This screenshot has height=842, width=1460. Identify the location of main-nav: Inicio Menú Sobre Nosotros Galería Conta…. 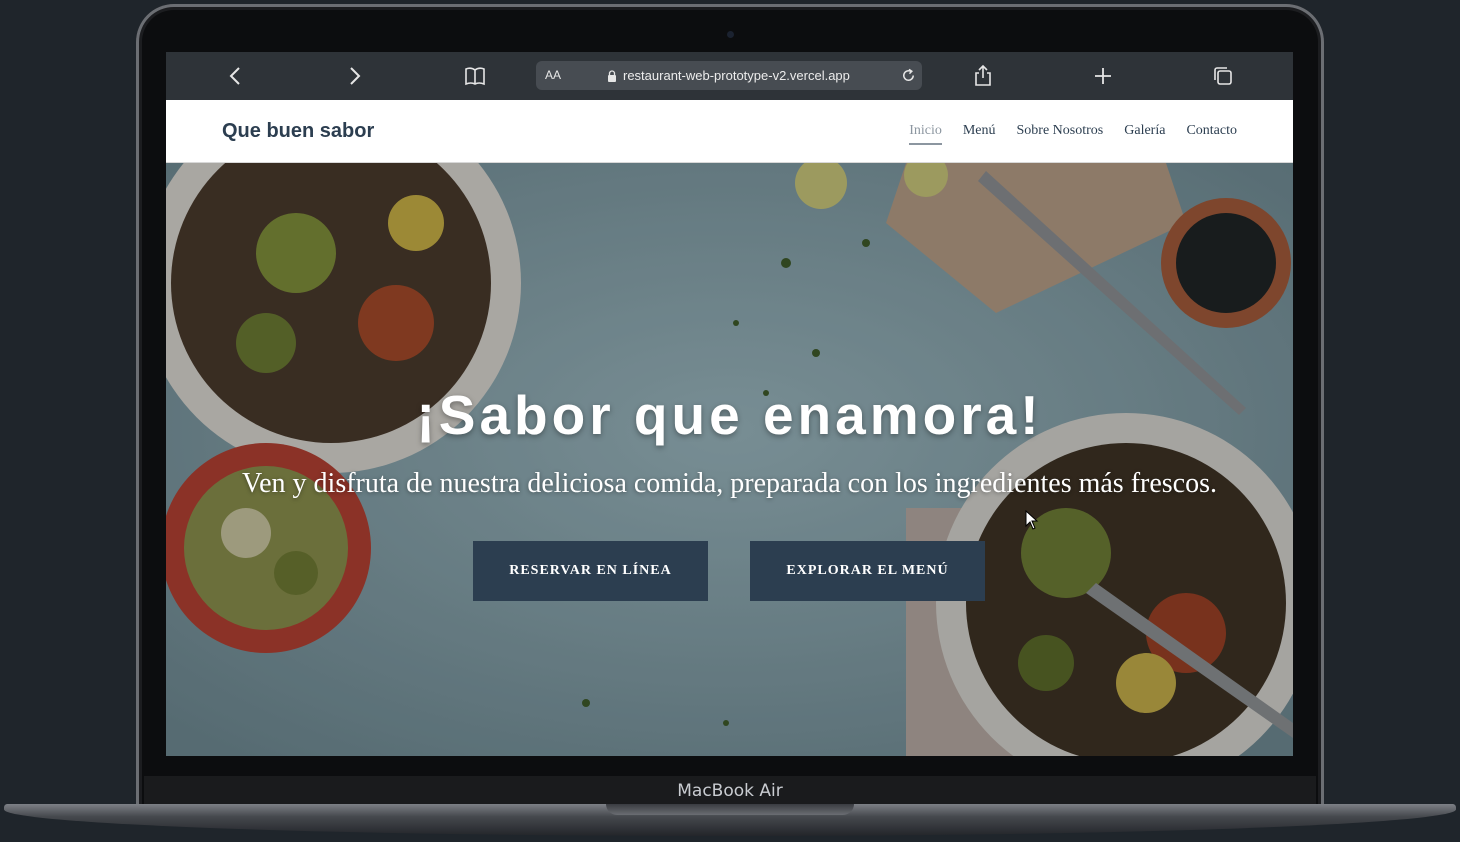
(1073, 131).